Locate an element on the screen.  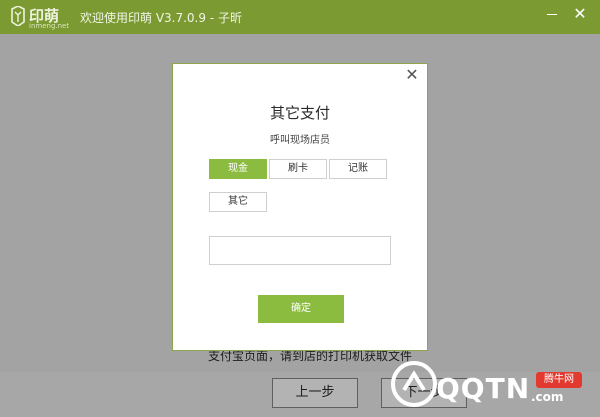
title-bar: 印萌 inmeng.net 欢迎使用印萌 V3.7.0.9 - 子昕 ✕ is located at coordinates (300, 17).